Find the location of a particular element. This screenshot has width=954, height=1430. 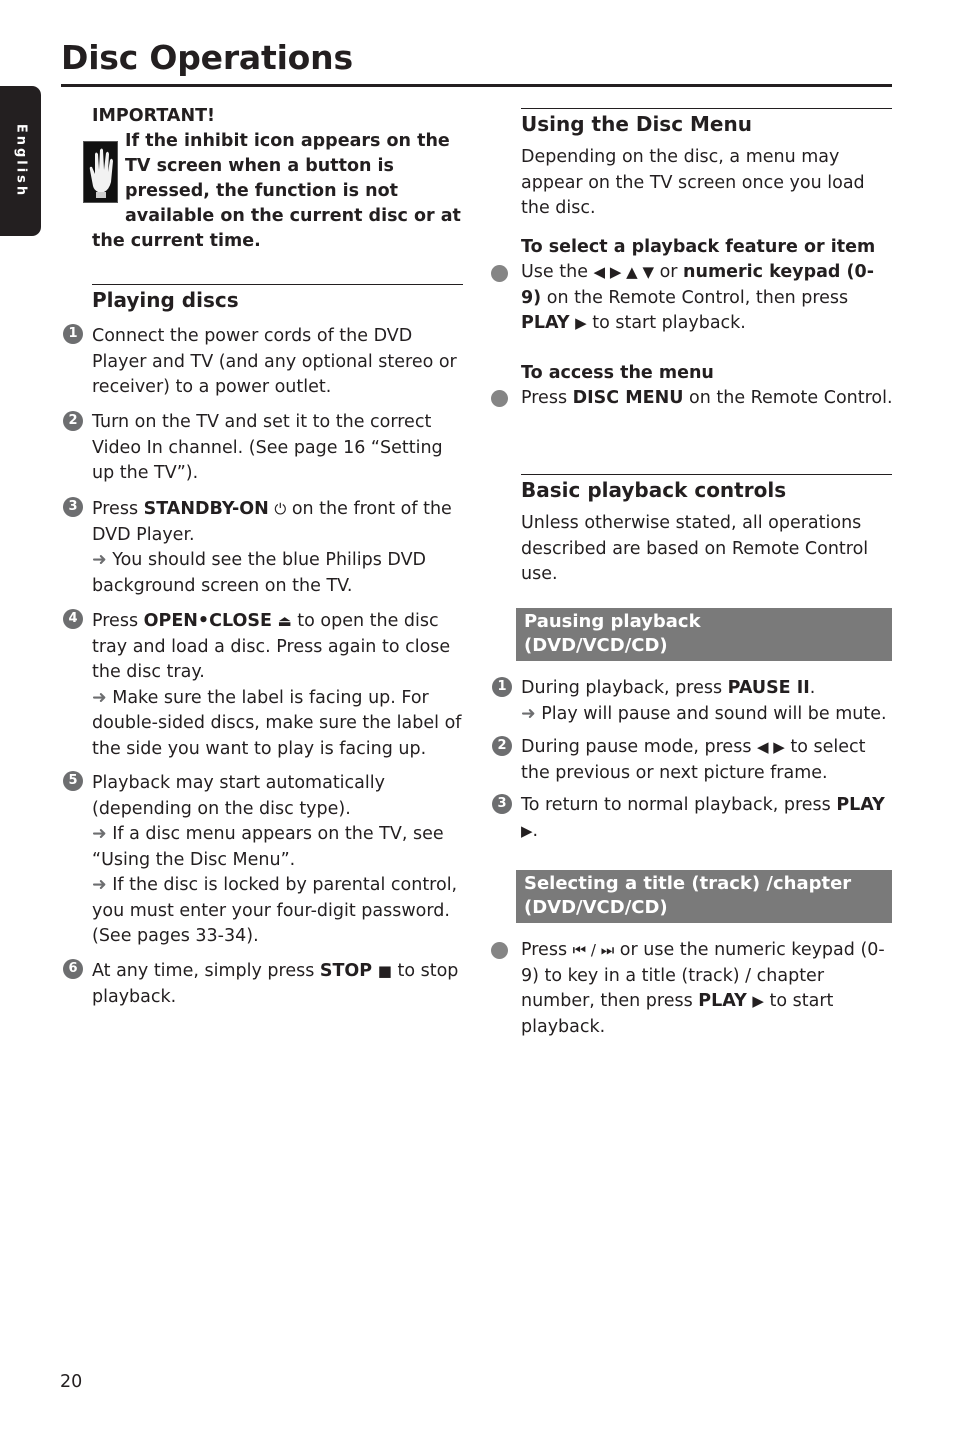

important-line: TV screen when a button is is located at coordinates (259, 166).